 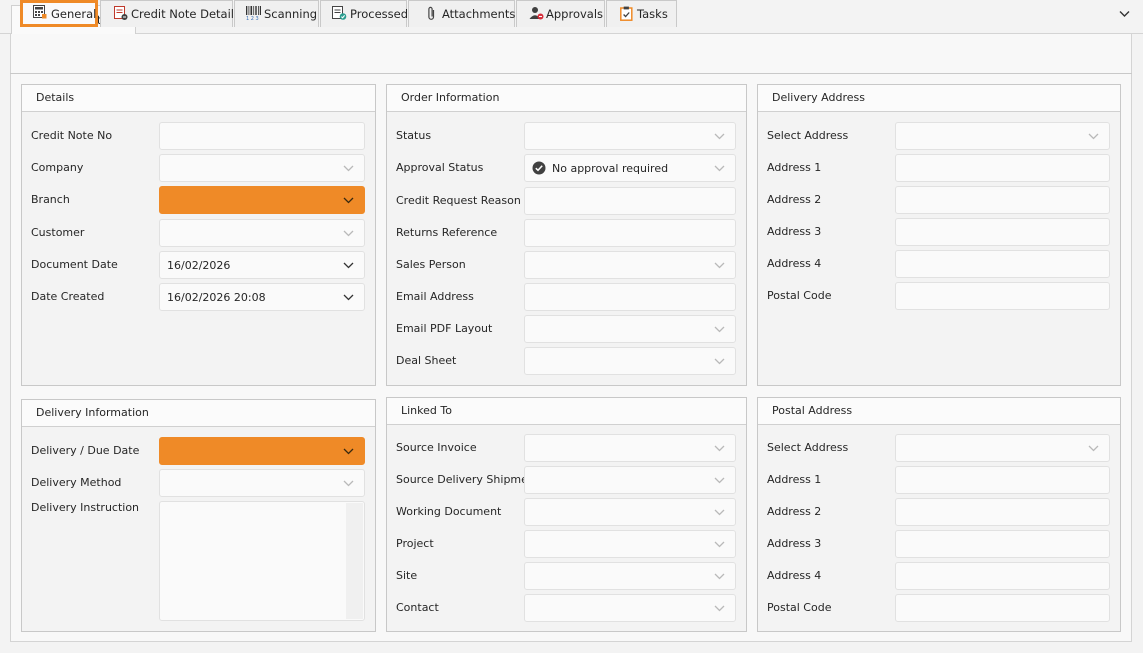 What do you see at coordinates (198, 413) in the screenshot?
I see `group-title: Delivery Information` at bounding box center [198, 413].